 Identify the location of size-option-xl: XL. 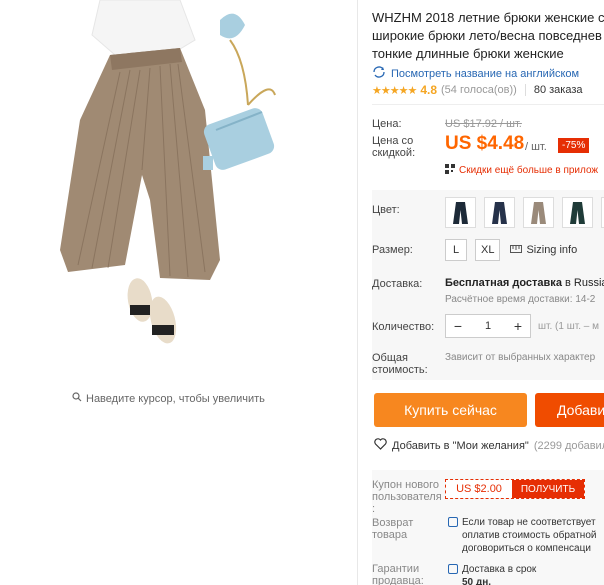
(488, 250).